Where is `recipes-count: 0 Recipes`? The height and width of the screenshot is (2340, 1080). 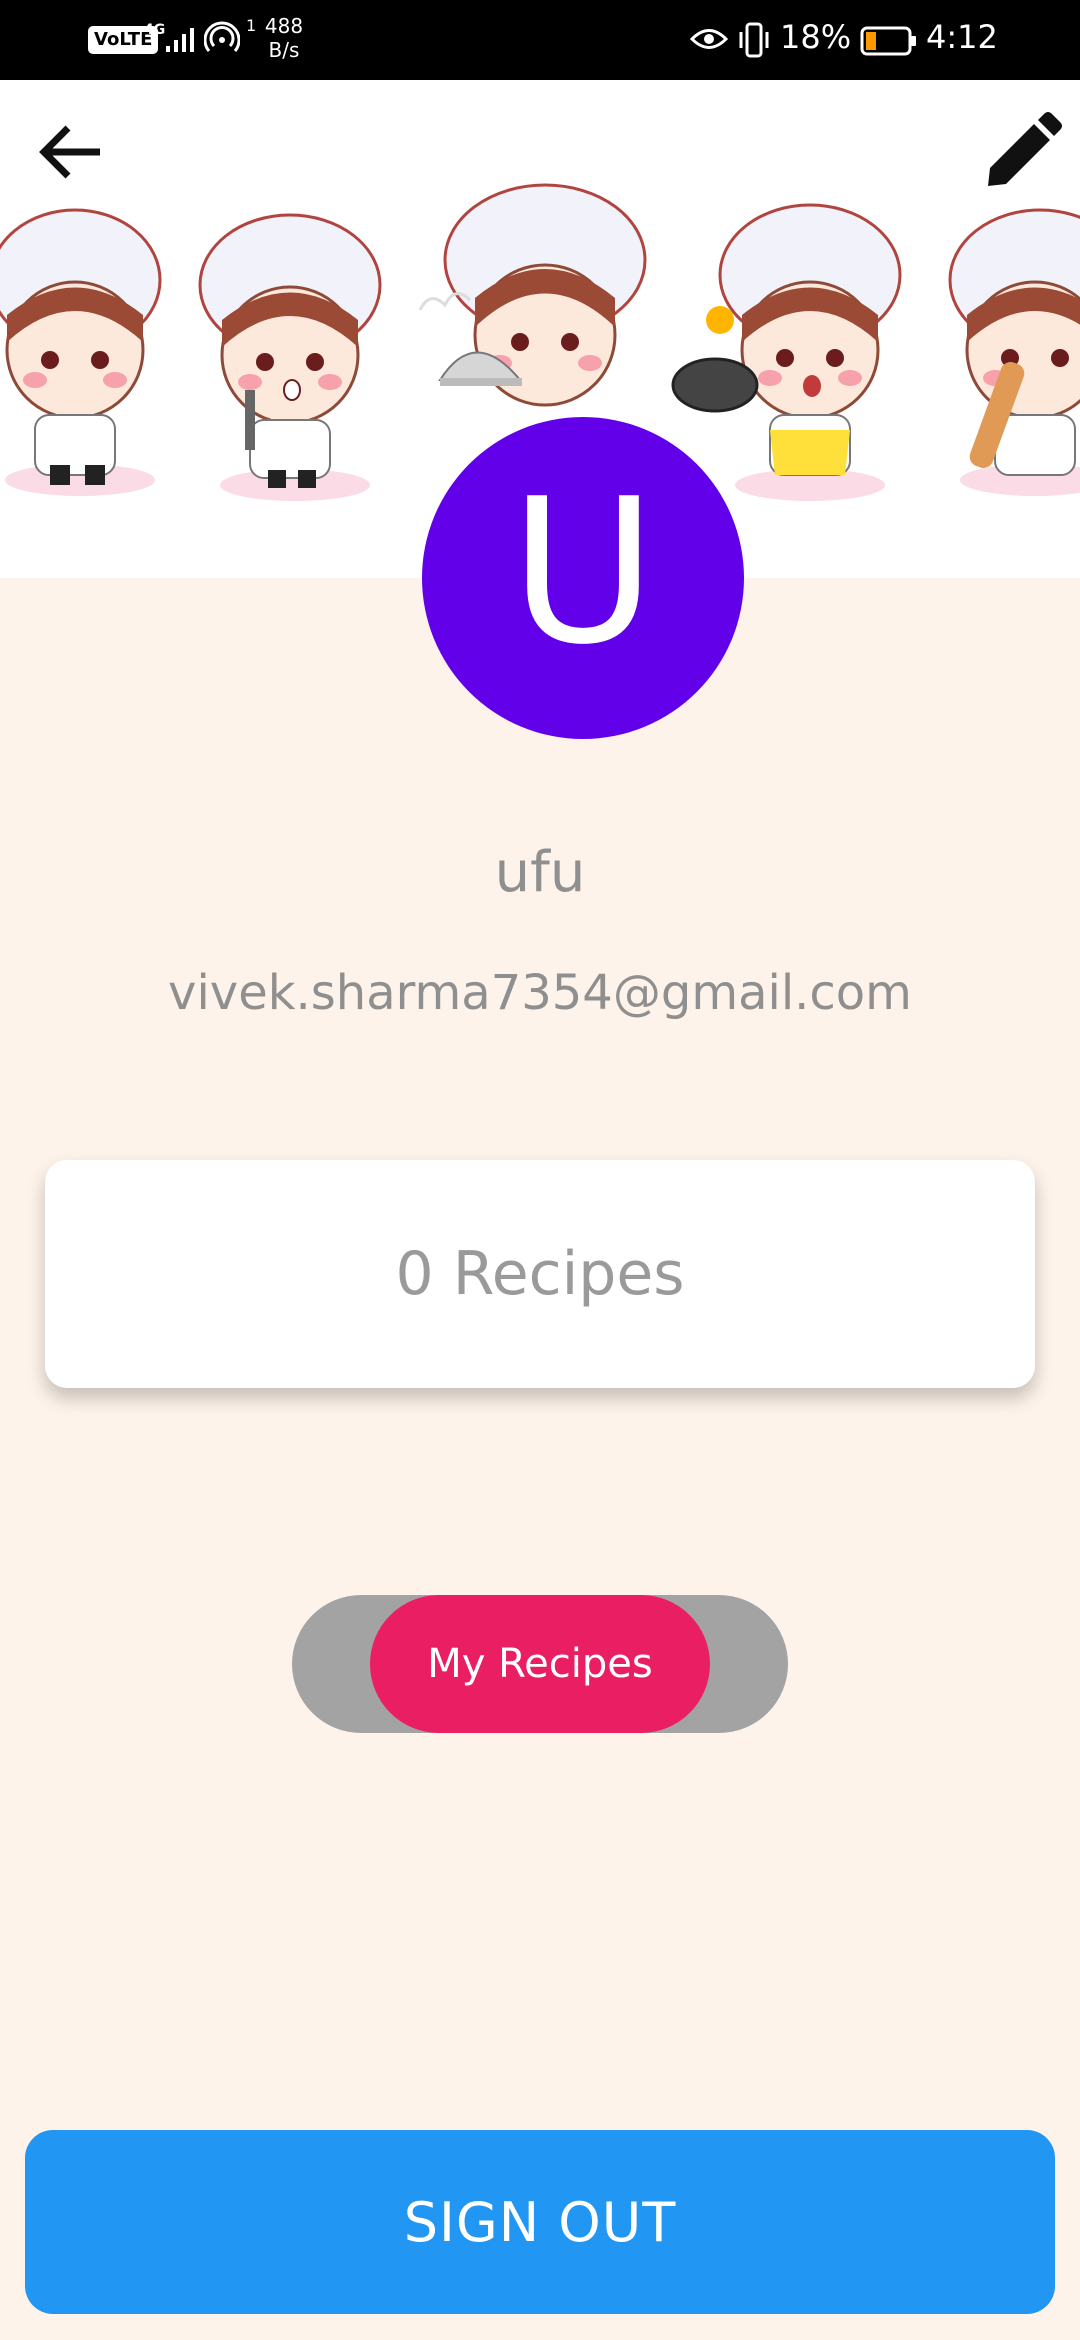 recipes-count: 0 Recipes is located at coordinates (540, 1274).